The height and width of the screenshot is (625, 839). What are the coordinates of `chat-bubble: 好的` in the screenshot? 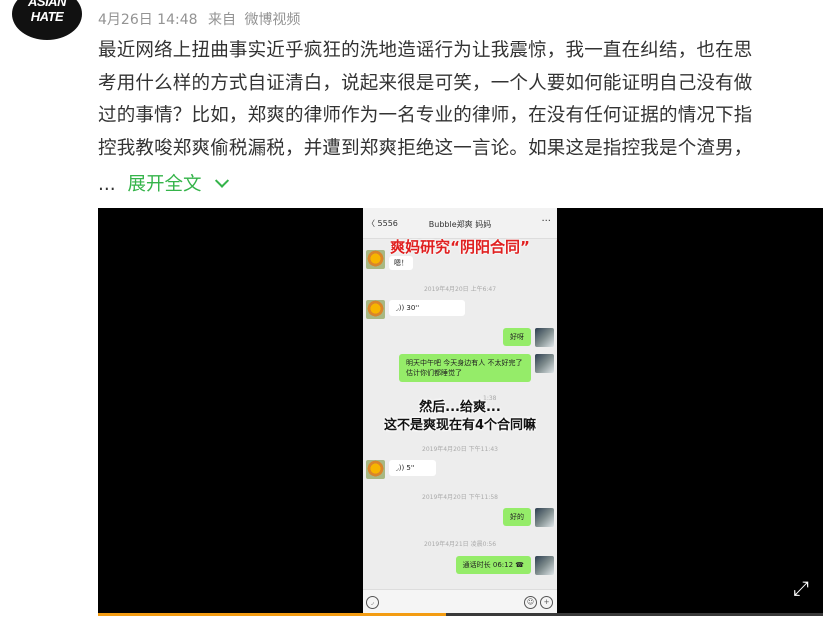 It's located at (517, 517).